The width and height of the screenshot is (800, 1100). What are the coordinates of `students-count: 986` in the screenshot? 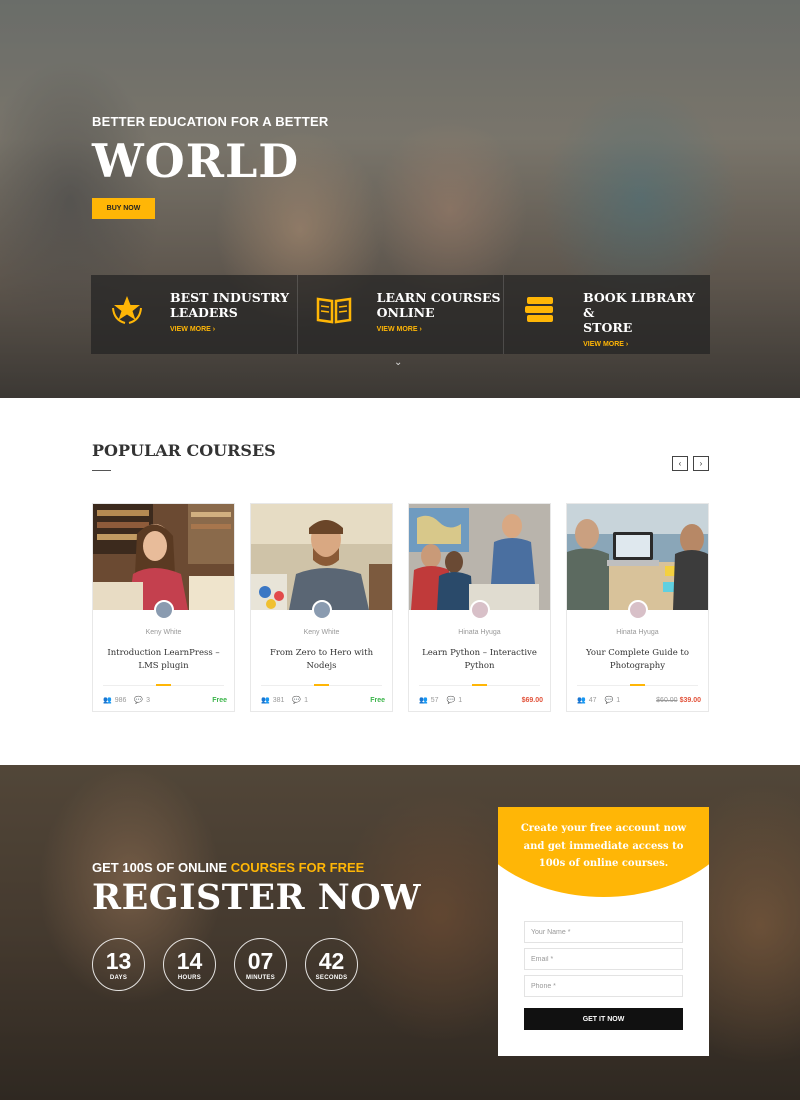 It's located at (120, 700).